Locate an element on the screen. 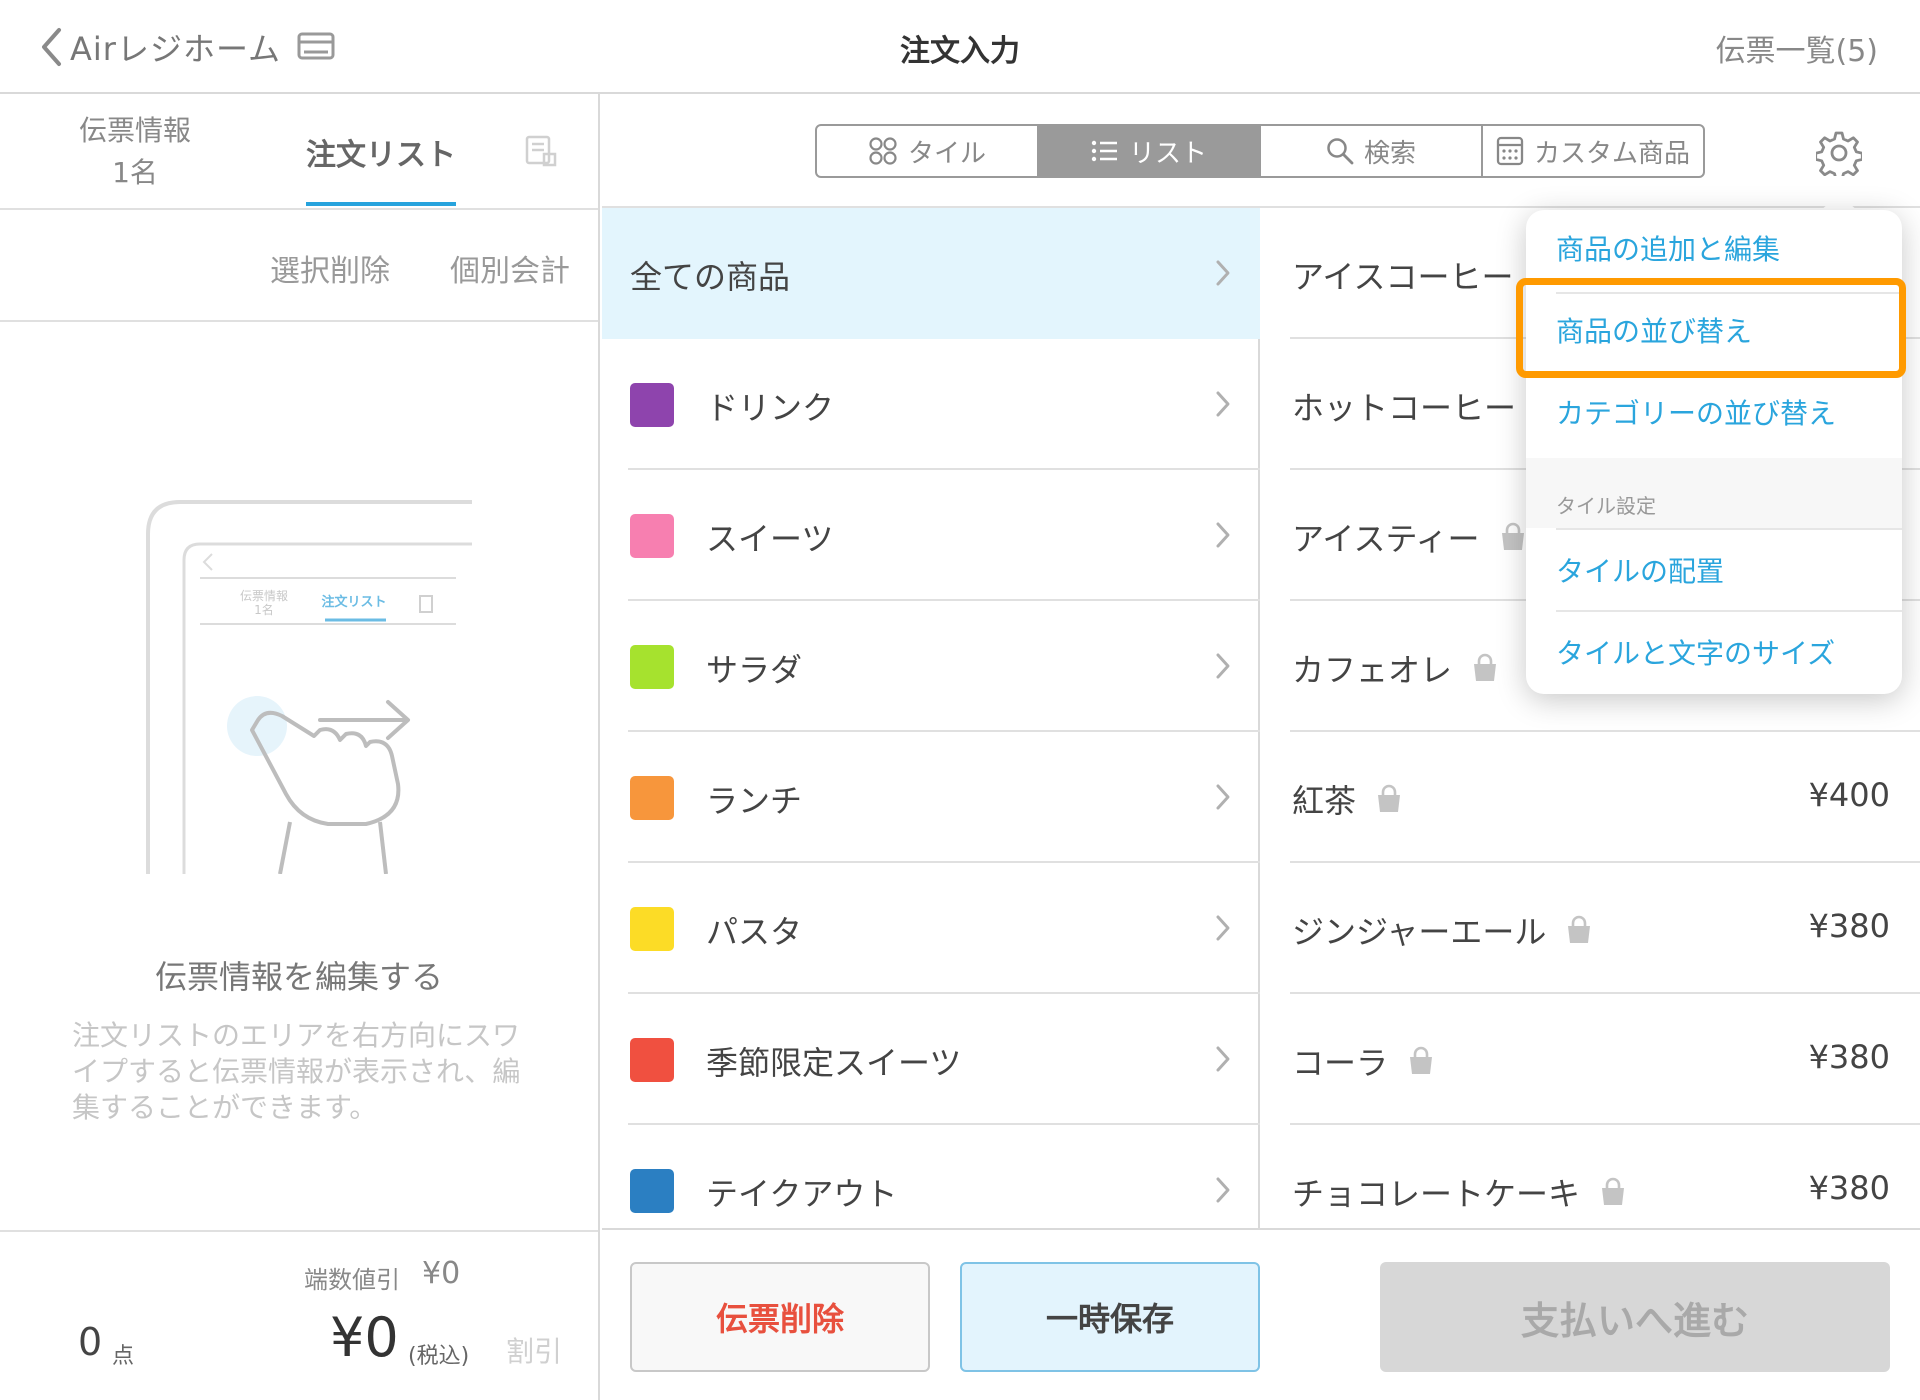 The width and height of the screenshot is (1920, 1400). category-name: ランチ is located at coordinates (754, 801).